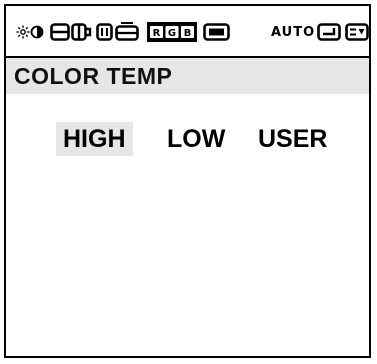  What do you see at coordinates (292, 139) in the screenshot?
I see `option-user: USER` at bounding box center [292, 139].